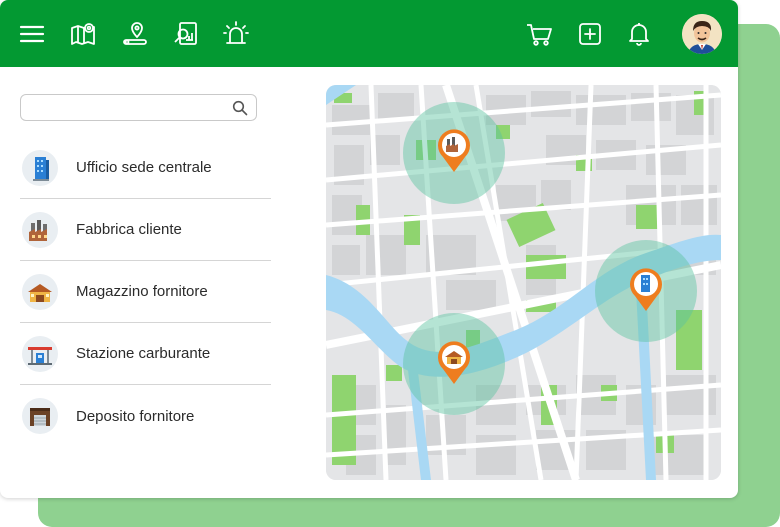  Describe the element at coordinates (240, 108) in the screenshot. I see `search-icon` at that location.